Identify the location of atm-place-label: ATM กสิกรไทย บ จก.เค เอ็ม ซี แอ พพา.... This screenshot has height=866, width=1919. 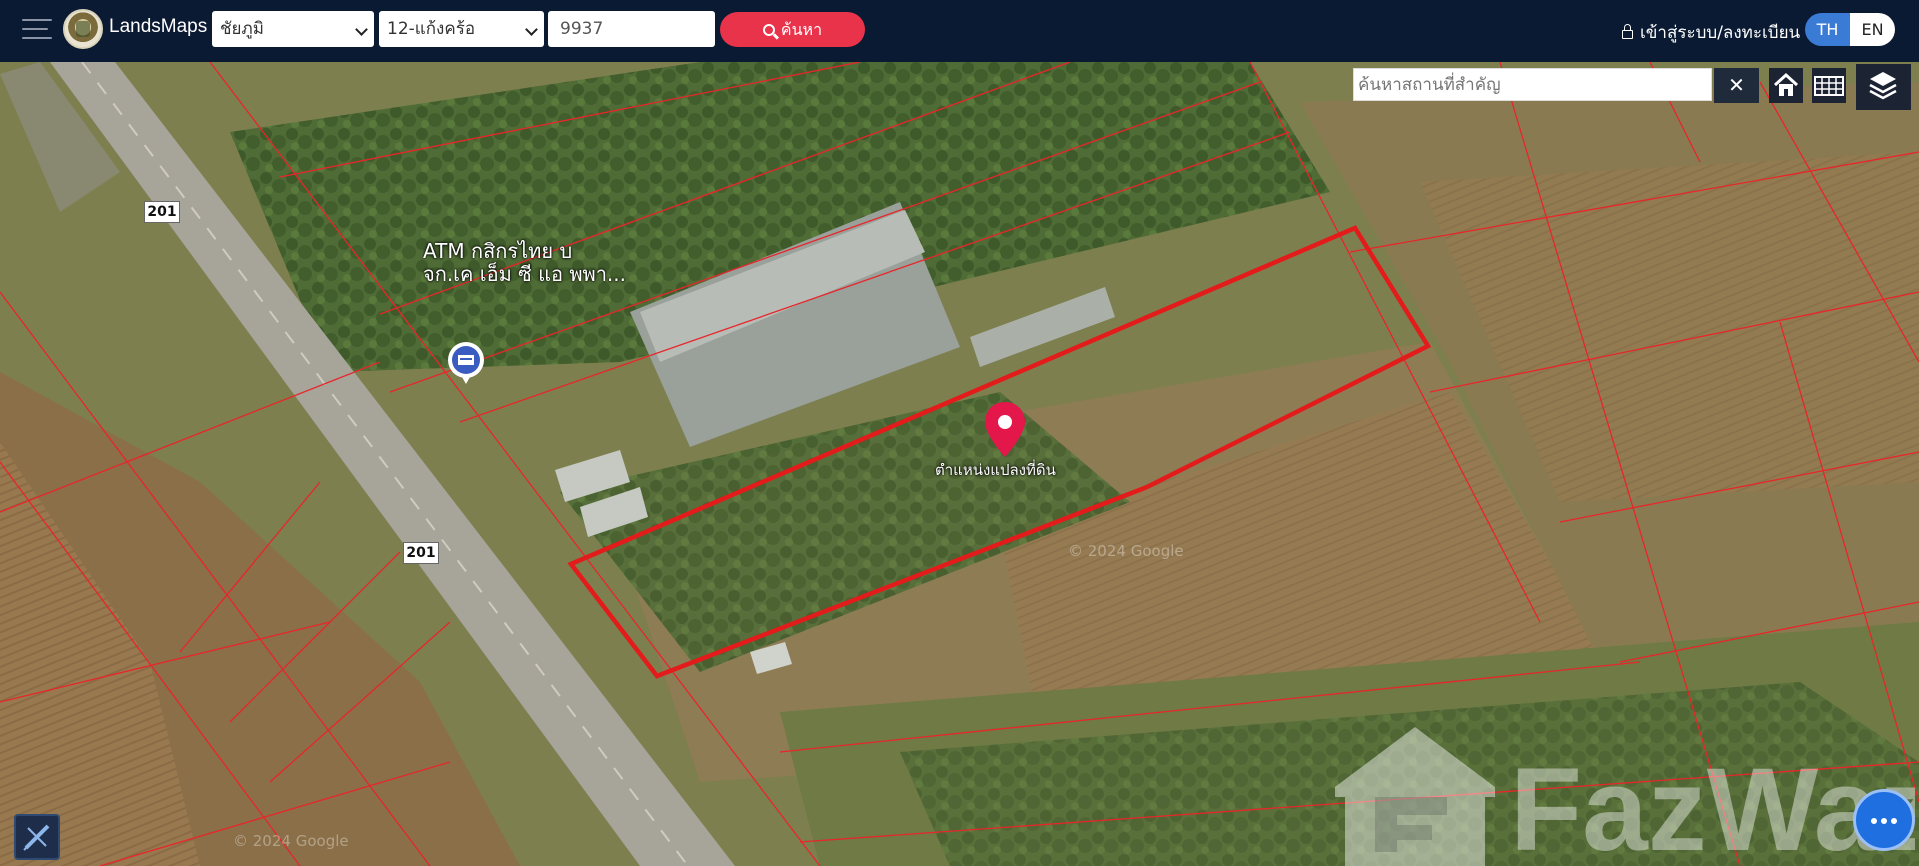
(524, 263).